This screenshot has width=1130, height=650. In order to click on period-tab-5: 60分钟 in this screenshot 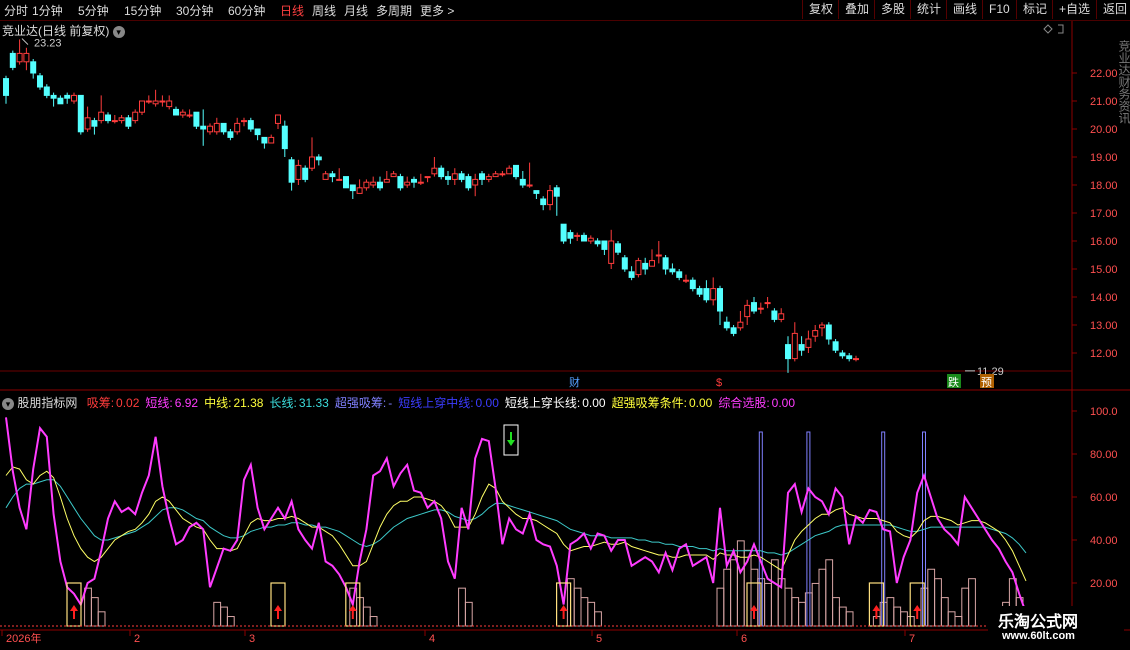, I will do `click(246, 10)`.